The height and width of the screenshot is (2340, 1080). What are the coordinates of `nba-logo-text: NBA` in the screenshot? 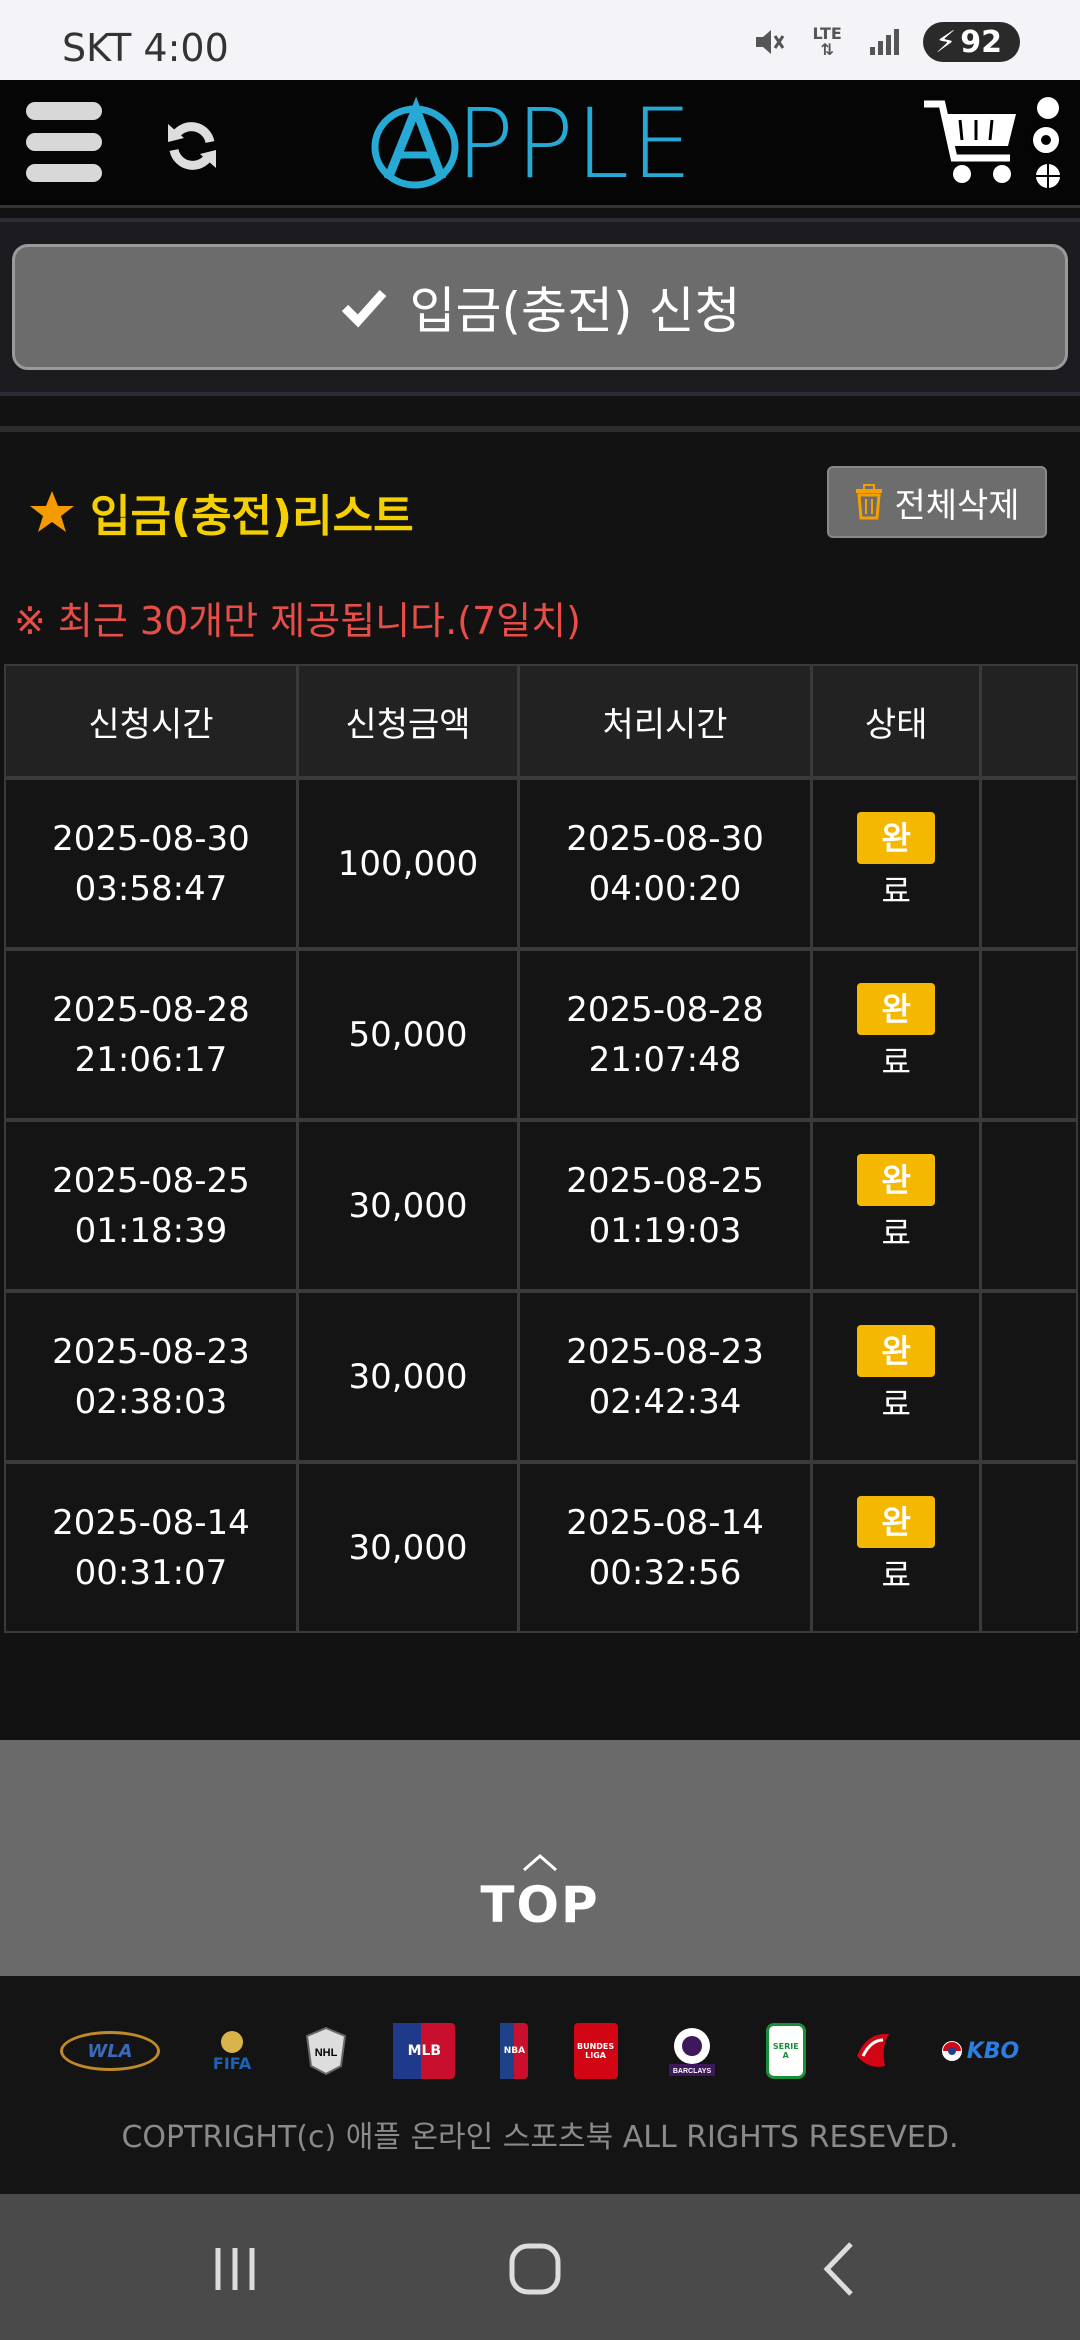 It's located at (514, 2051).